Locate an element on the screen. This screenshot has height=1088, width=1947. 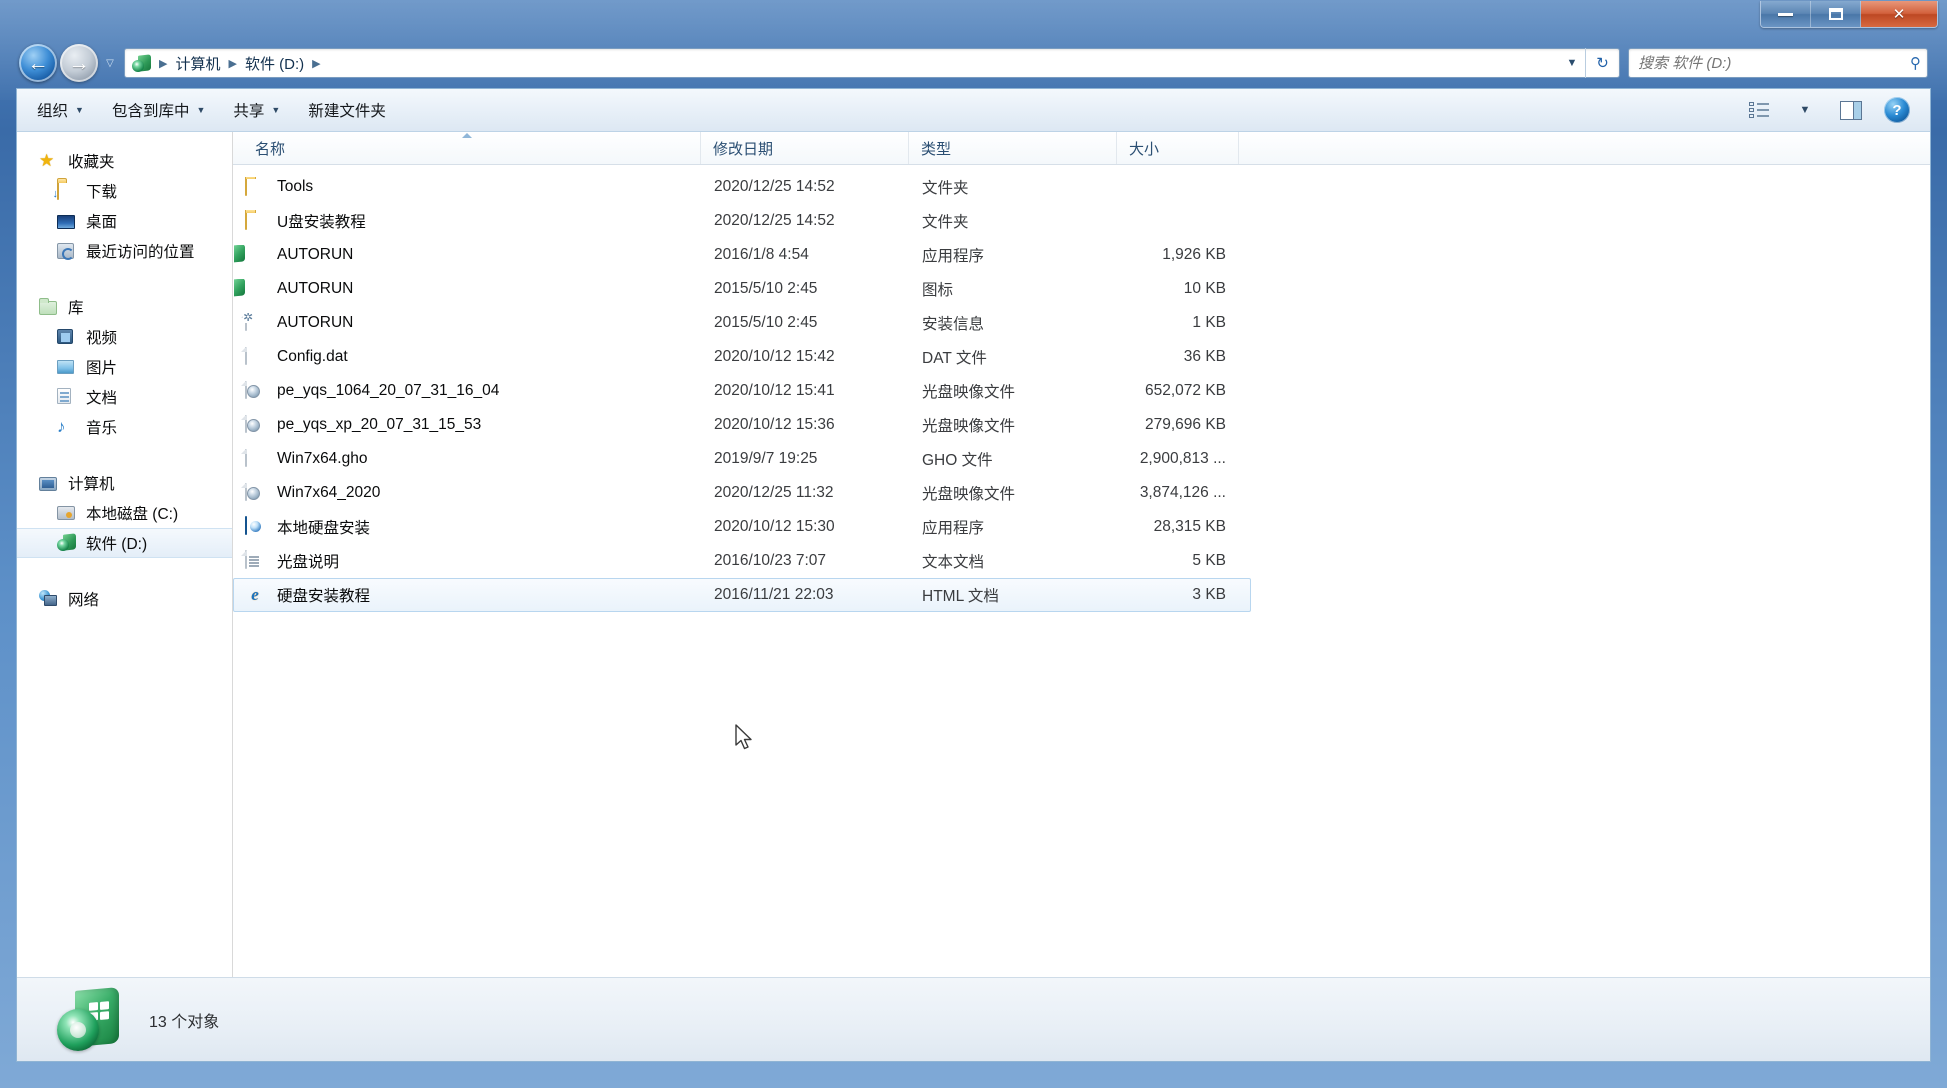
new-folder-button: 新建文件夹 is located at coordinates (347, 110).